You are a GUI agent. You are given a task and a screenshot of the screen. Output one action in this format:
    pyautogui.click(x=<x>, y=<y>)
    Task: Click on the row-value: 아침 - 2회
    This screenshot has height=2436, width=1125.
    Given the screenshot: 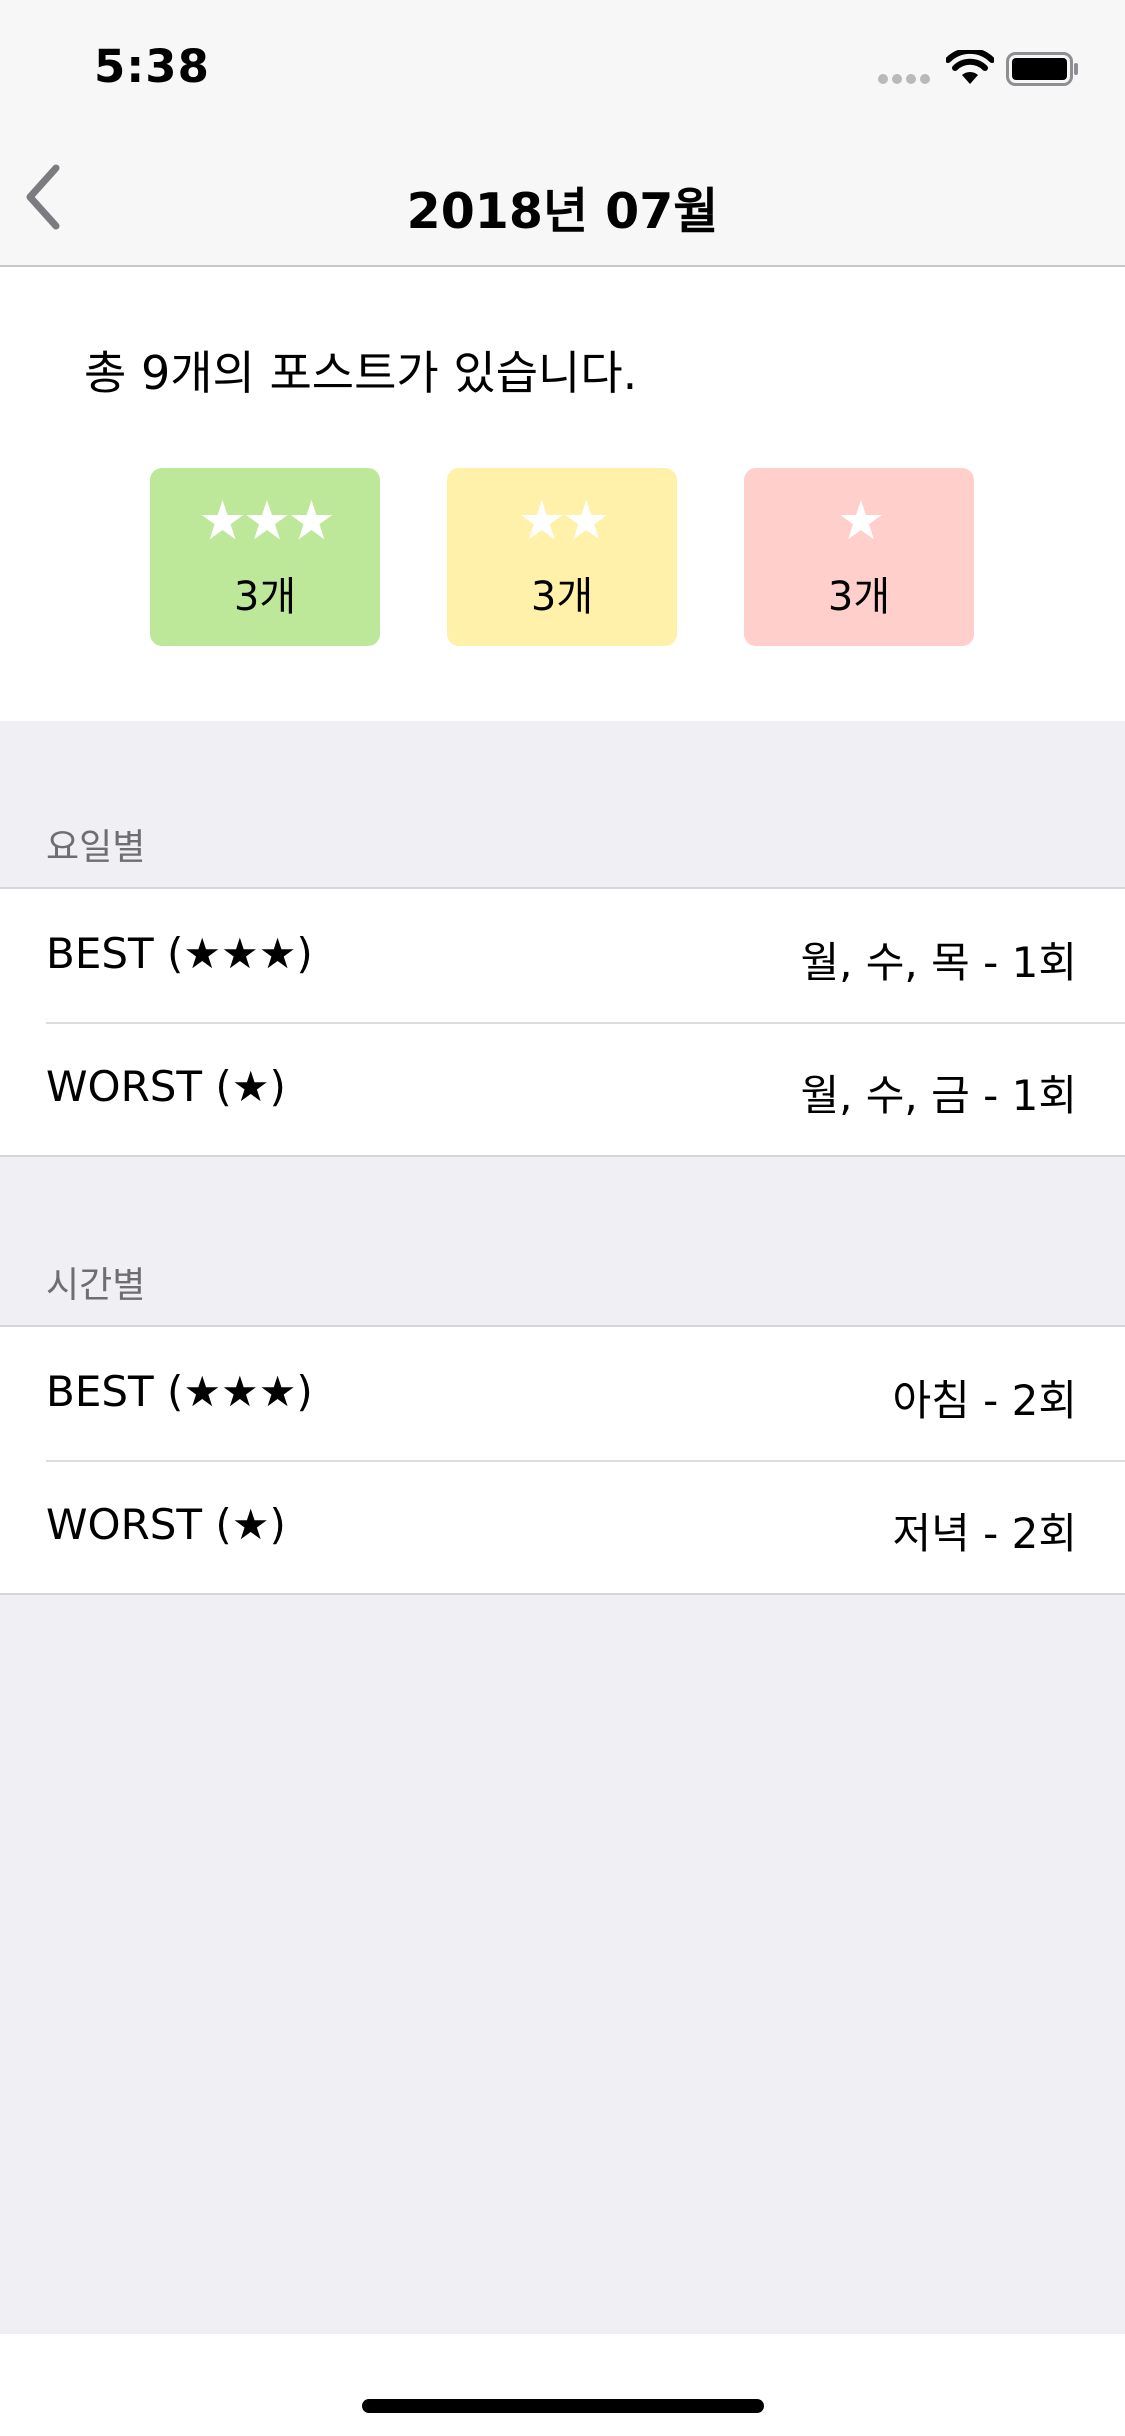 What is the action you would take?
    pyautogui.click(x=985, y=1400)
    